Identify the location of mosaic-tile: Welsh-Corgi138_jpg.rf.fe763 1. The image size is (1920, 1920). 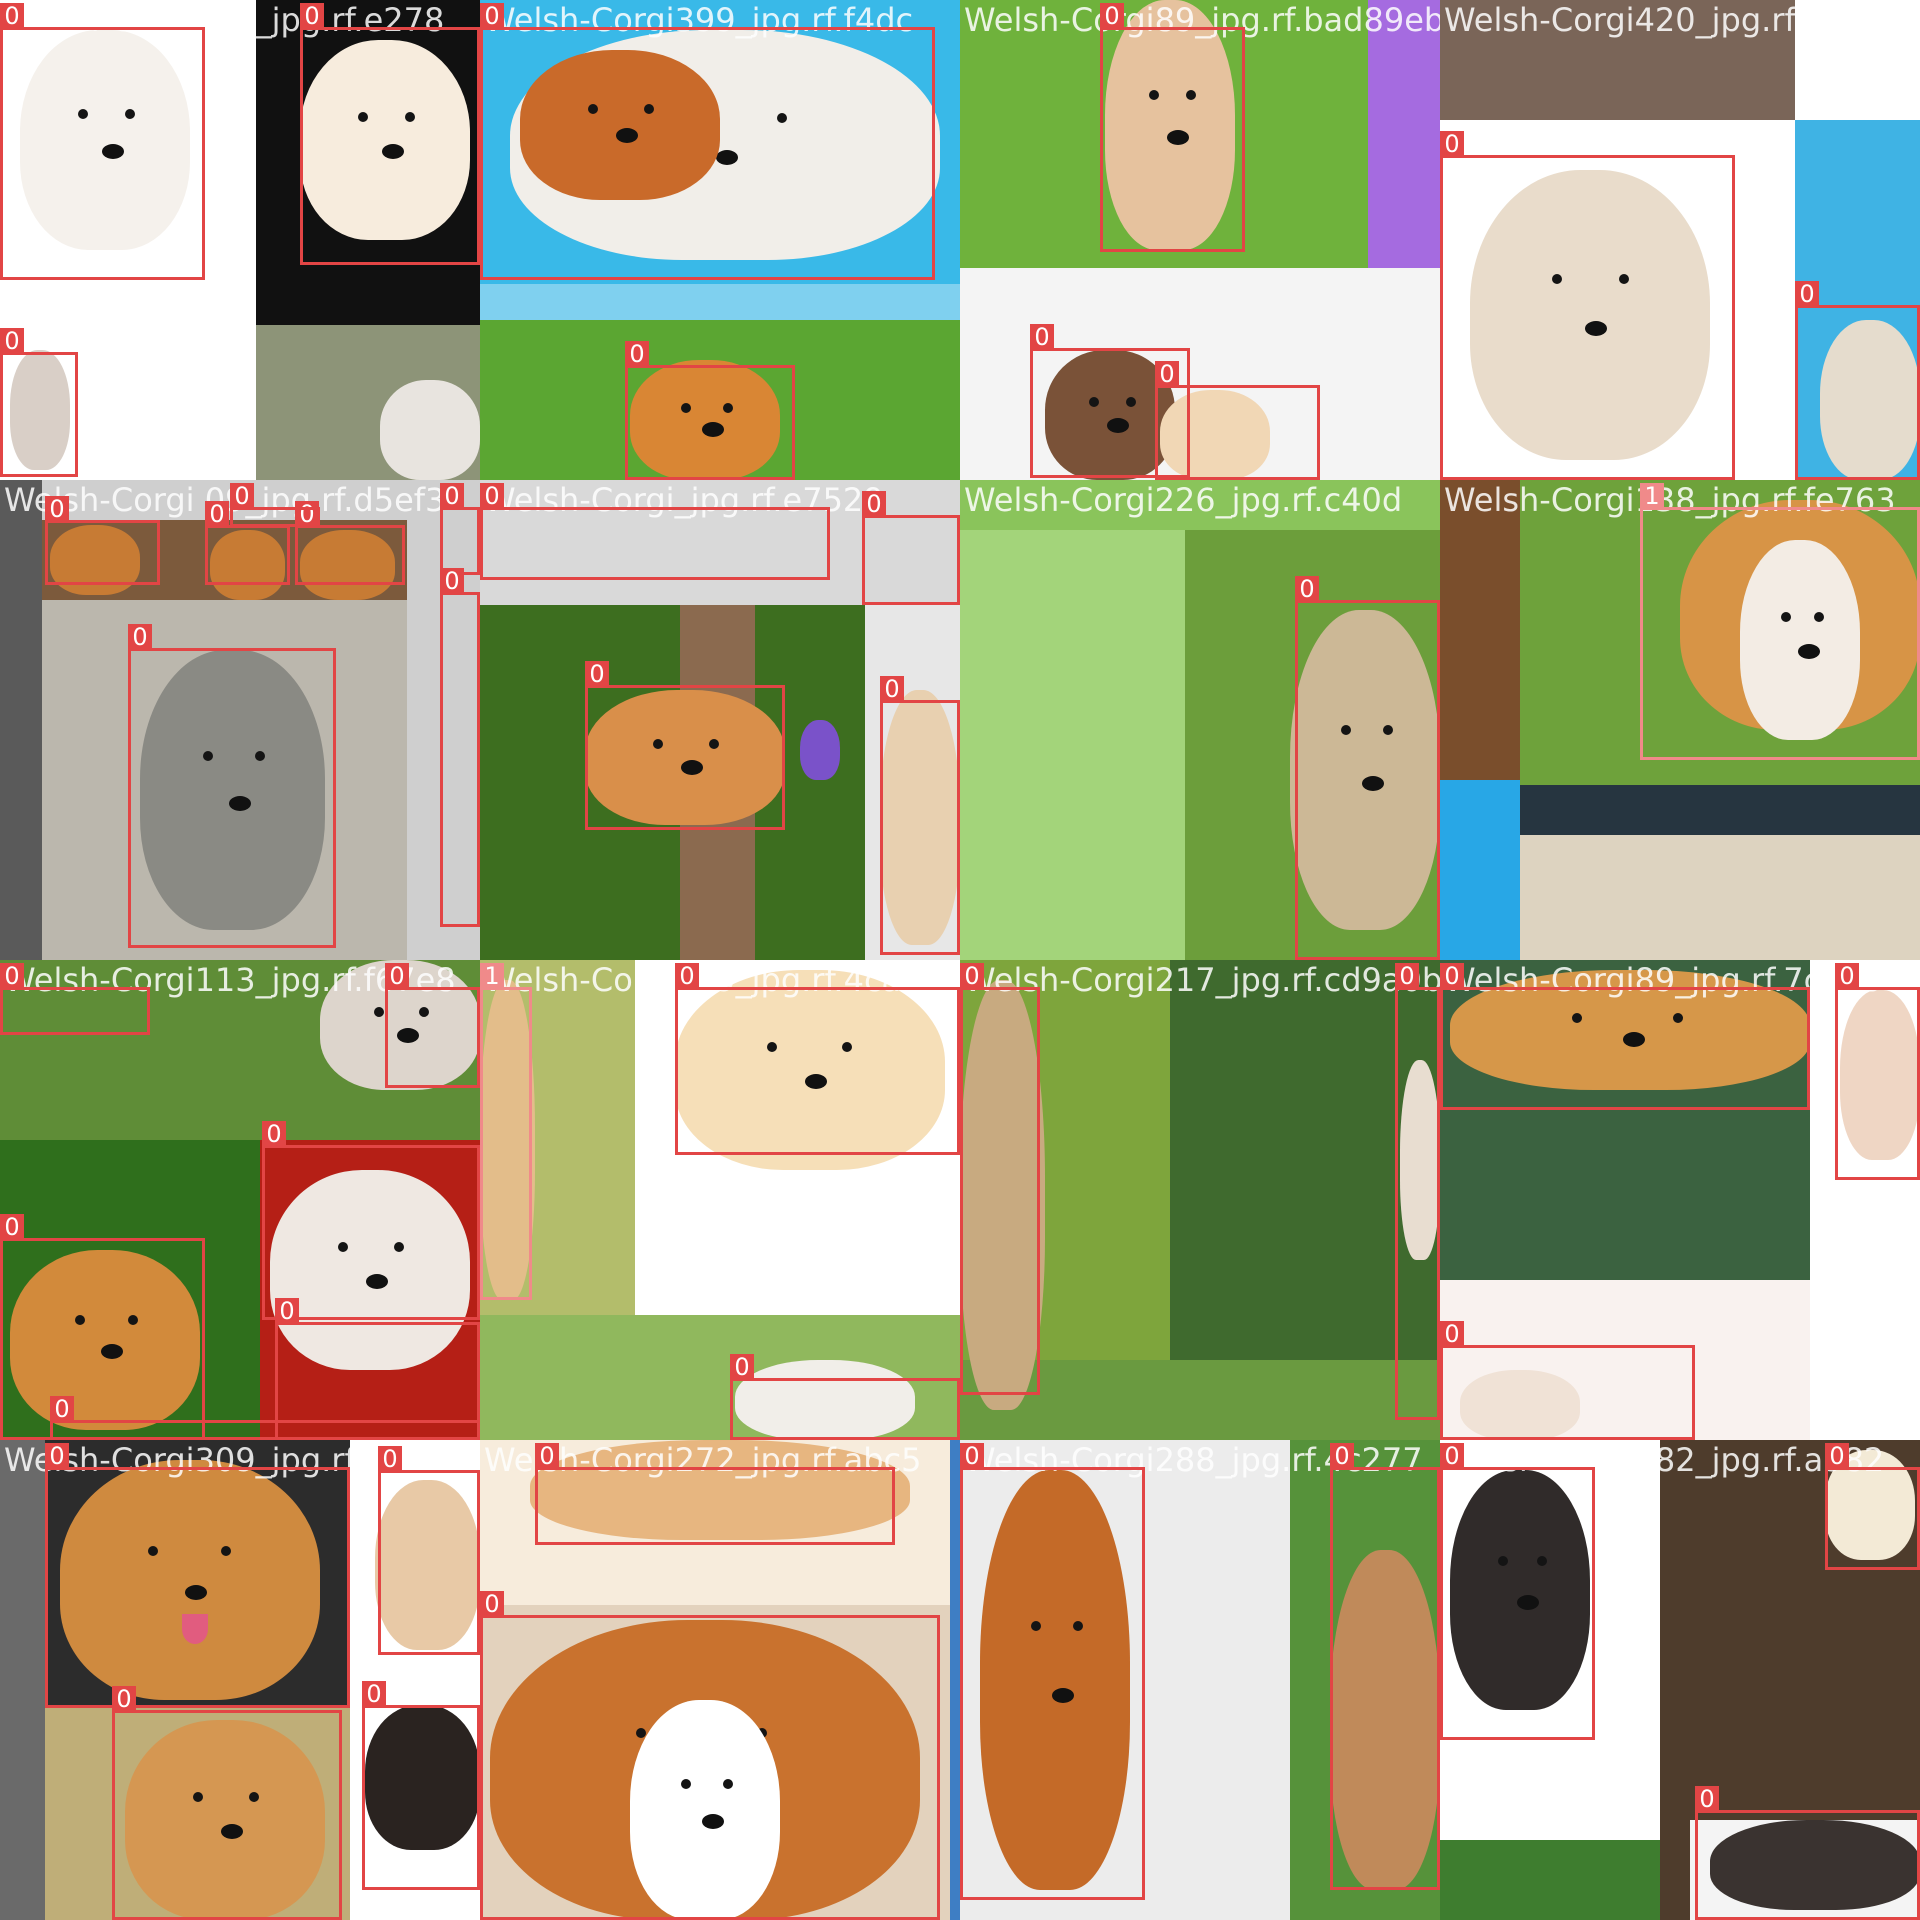
(1680, 720).